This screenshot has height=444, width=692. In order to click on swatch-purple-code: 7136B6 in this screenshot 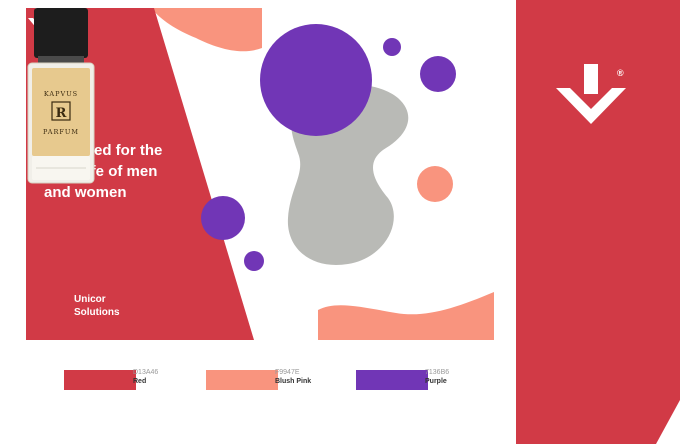, I will do `click(437, 372)`.